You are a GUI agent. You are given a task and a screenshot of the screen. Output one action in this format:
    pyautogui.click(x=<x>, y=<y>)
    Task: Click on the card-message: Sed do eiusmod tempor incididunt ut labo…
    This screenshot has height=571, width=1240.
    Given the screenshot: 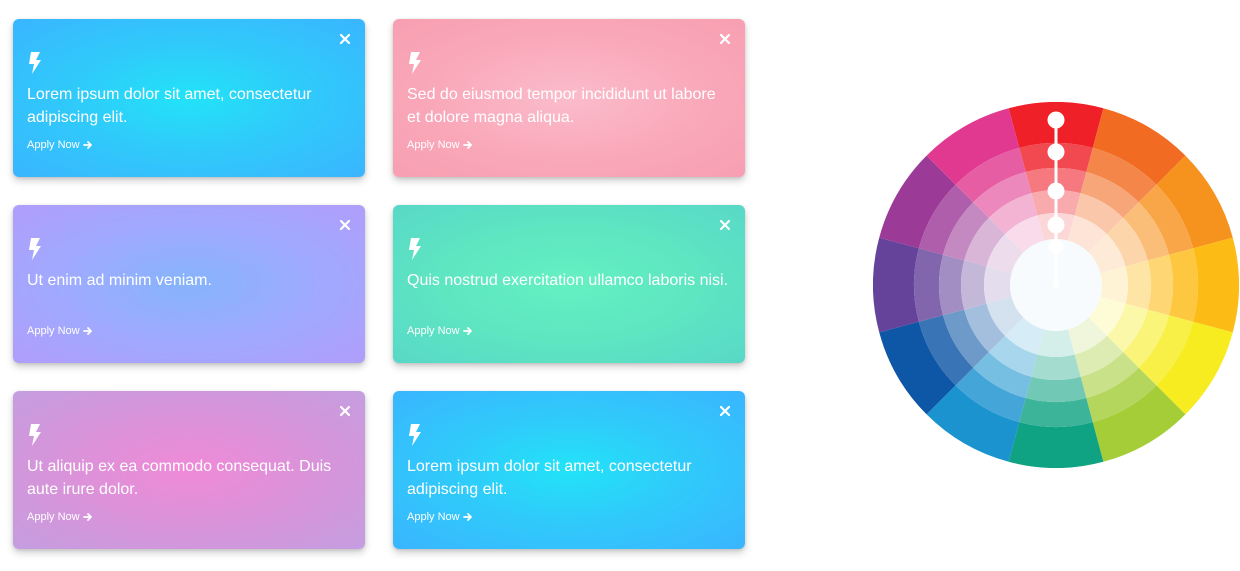 What is the action you would take?
    pyautogui.click(x=561, y=106)
    